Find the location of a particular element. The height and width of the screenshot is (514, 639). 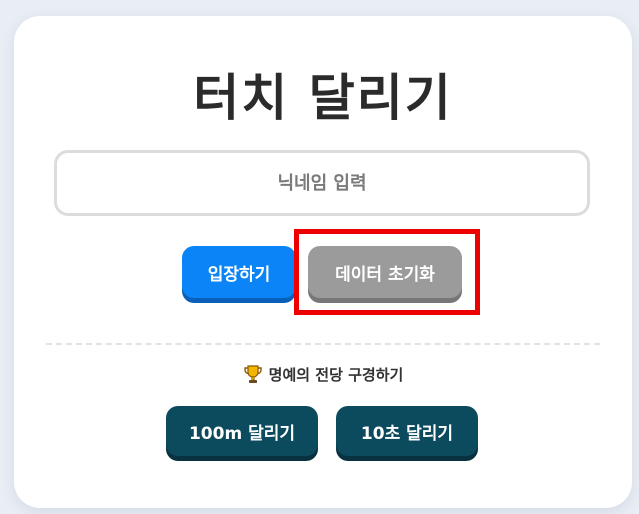

trophy-icon is located at coordinates (253, 374).